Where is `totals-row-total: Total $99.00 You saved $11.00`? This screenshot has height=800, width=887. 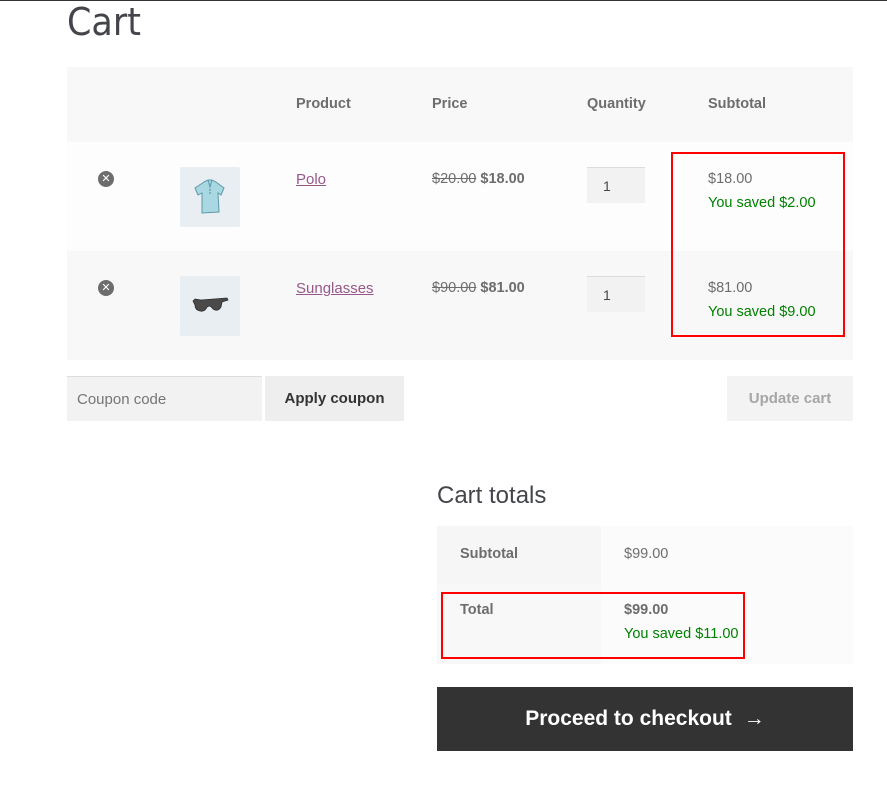 totals-row-total: Total $99.00 You saved $11.00 is located at coordinates (645, 624).